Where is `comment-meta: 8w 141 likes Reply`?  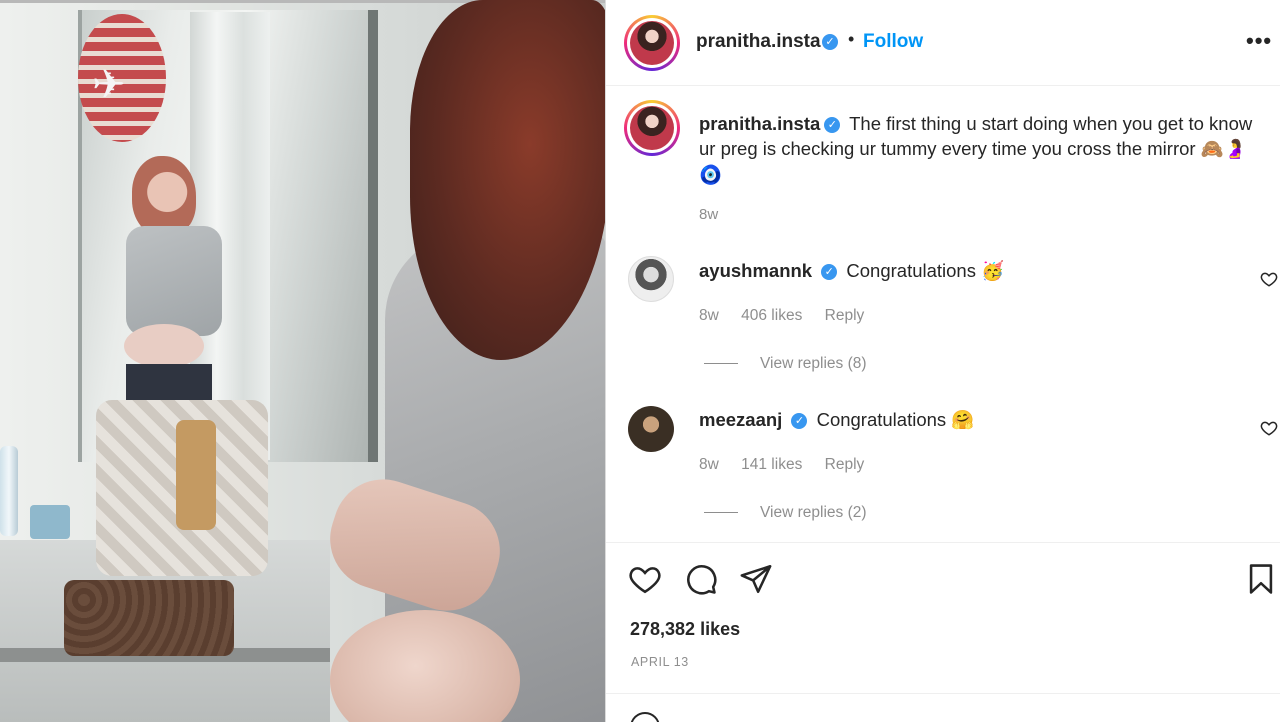 comment-meta: 8w 141 likes Reply is located at coordinates (790, 465).